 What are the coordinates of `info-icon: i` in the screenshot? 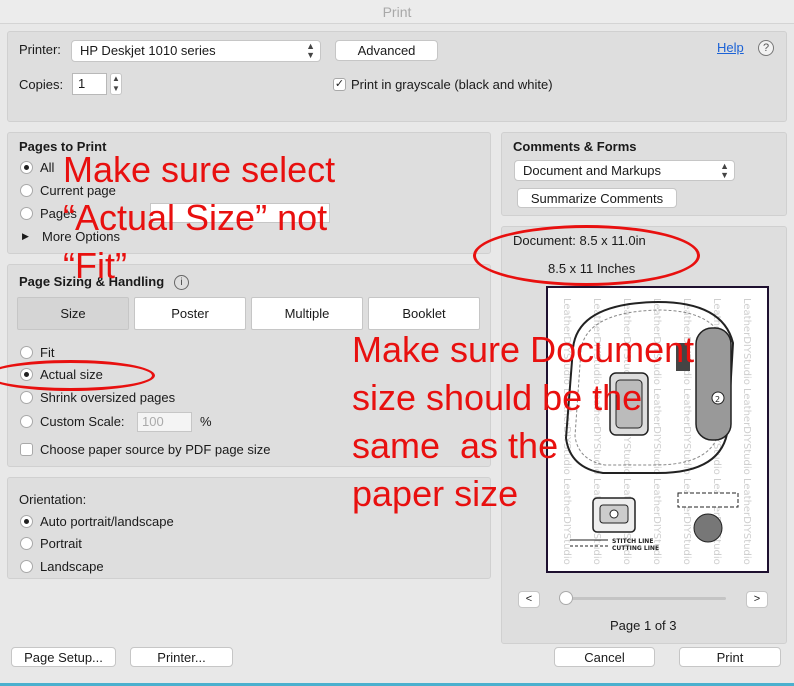 It's located at (181, 282).